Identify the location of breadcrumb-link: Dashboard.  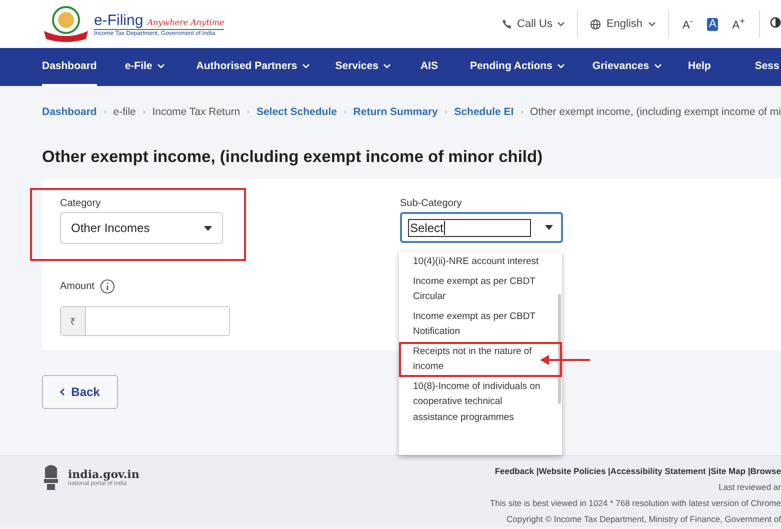
(69, 112).